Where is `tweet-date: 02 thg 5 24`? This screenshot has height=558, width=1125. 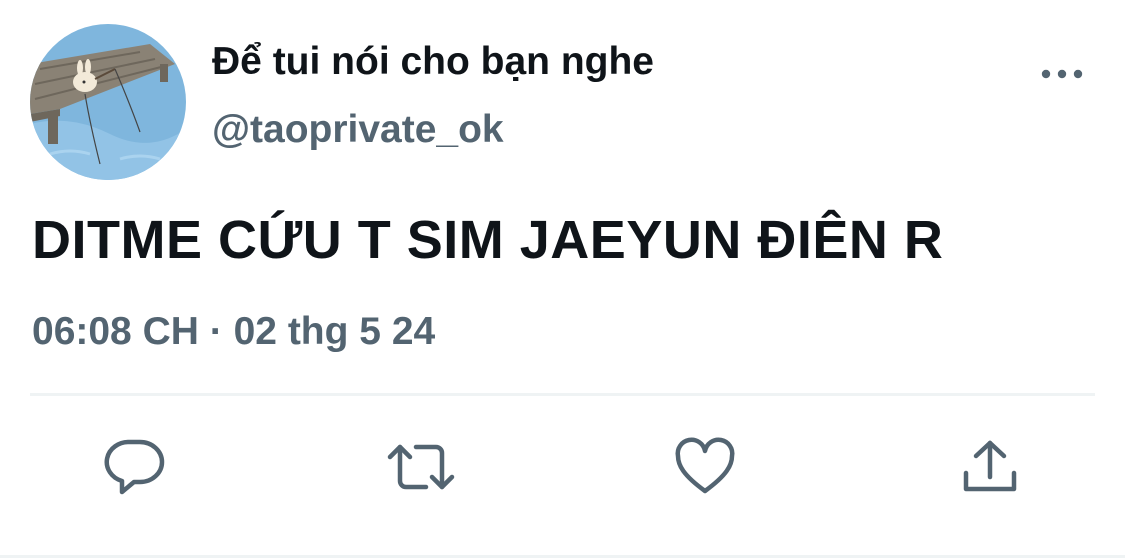
tweet-date: 02 thg 5 24 is located at coordinates (334, 331).